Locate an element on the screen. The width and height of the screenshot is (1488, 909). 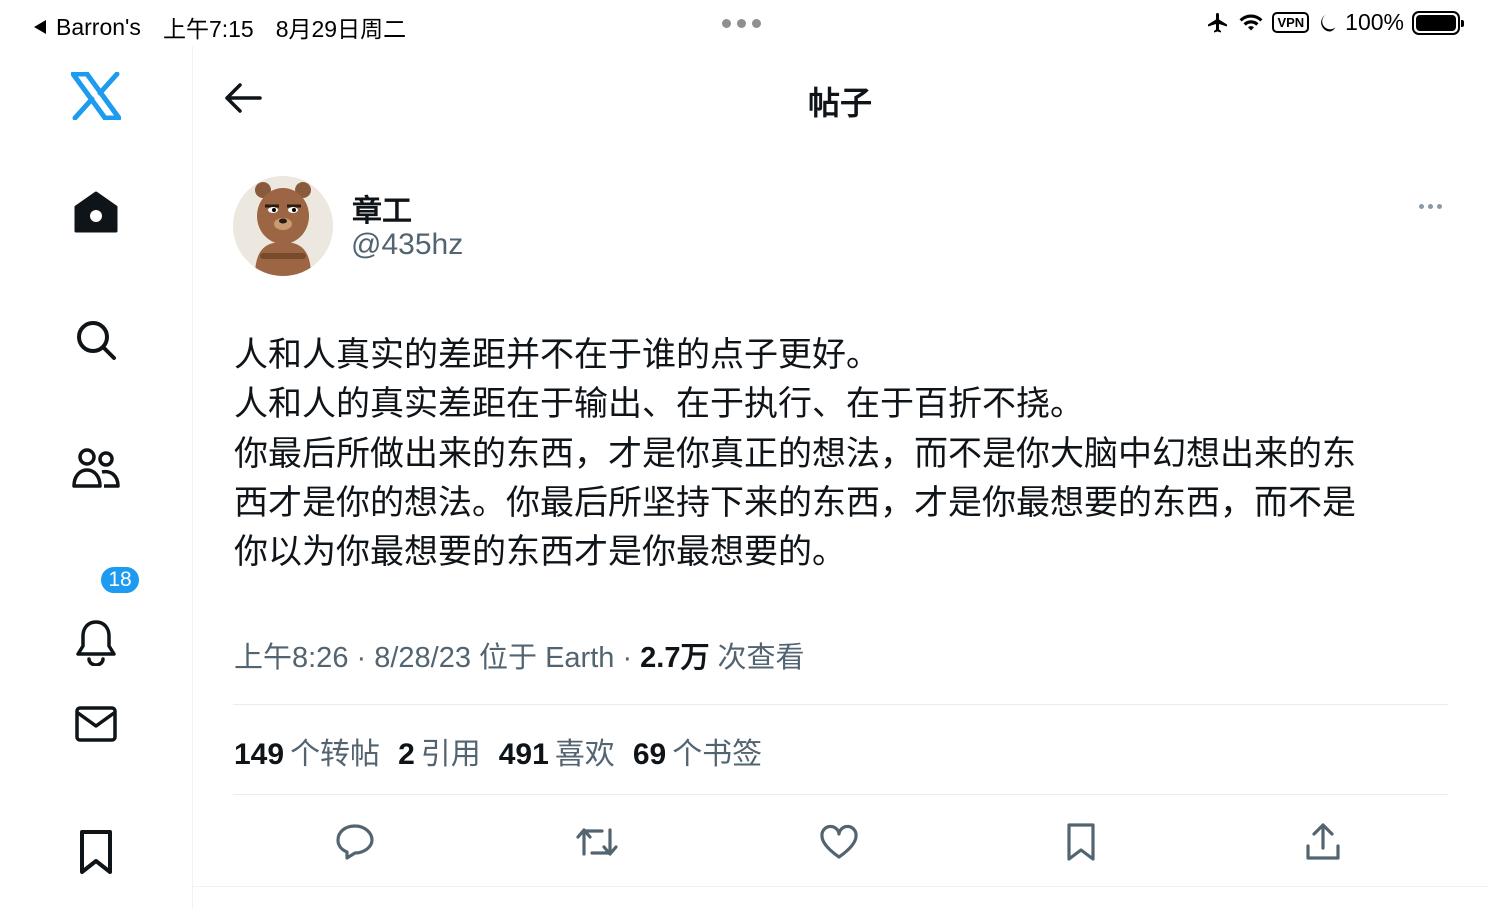
status-right: VPN 100% is located at coordinates (1335, 22).